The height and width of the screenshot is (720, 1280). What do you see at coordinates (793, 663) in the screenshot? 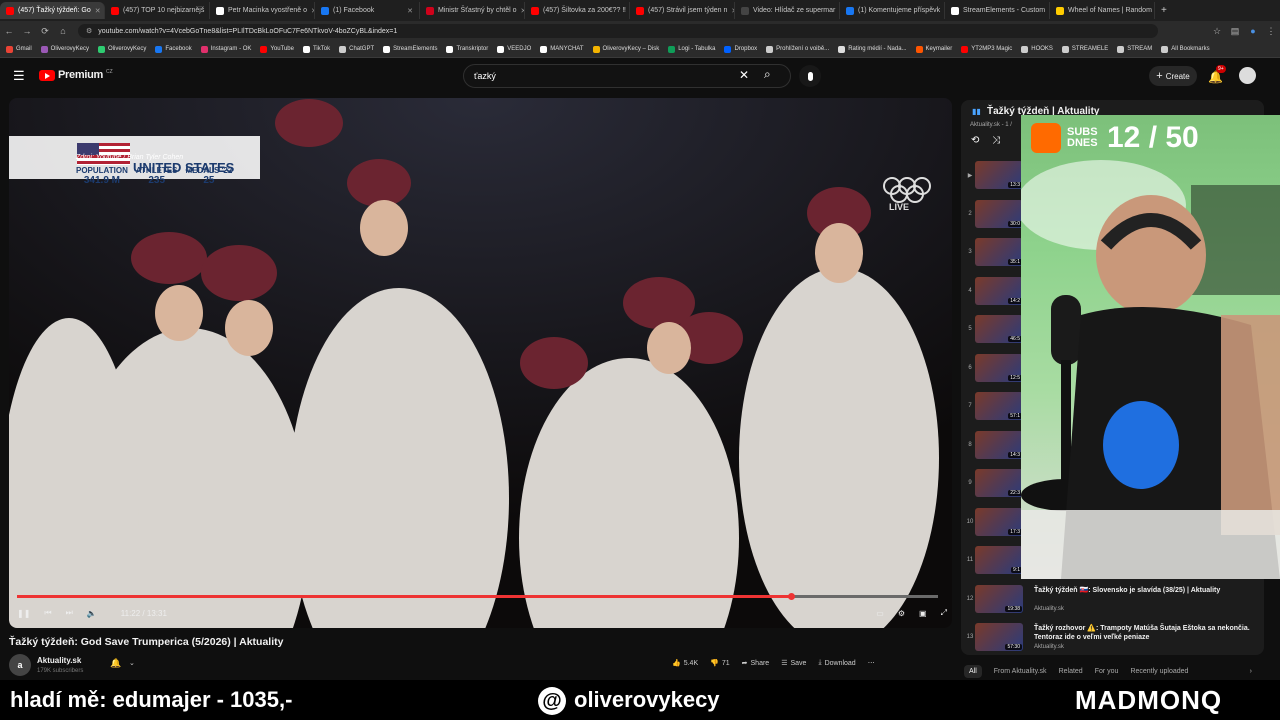
I see `save-button: ☰ Save` at bounding box center [793, 663].